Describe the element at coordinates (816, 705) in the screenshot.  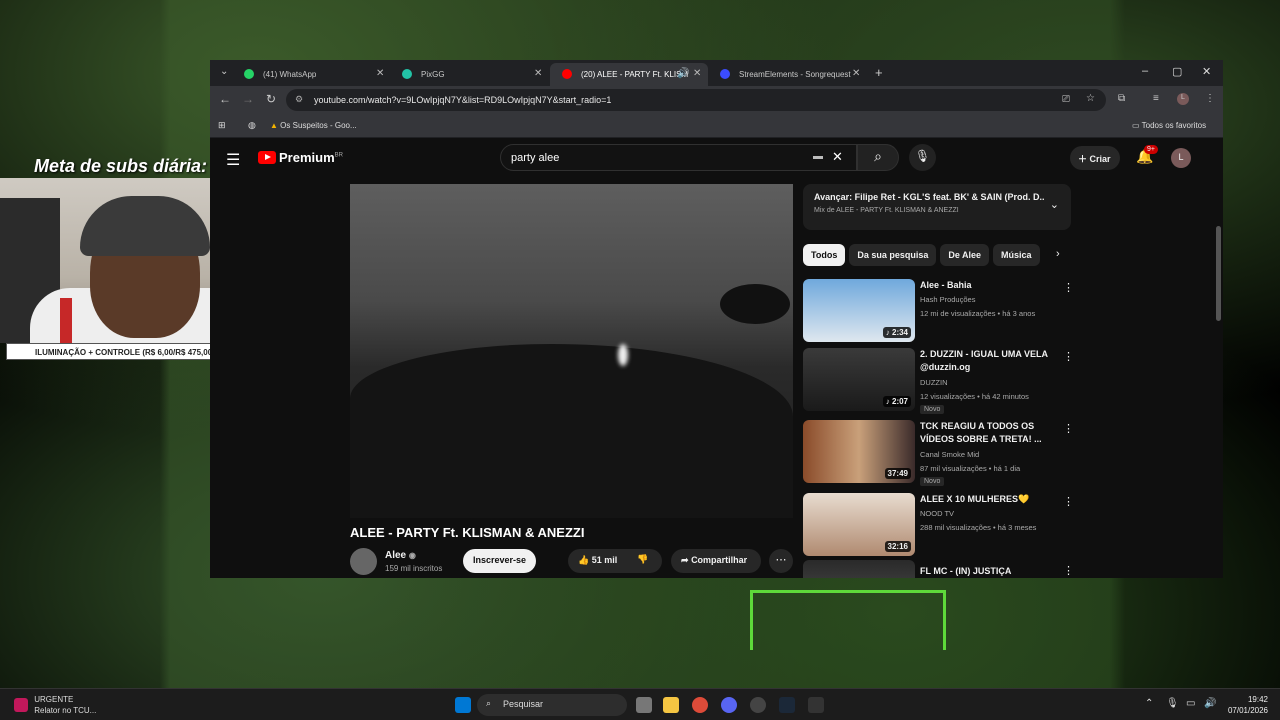
I see `app-icon` at that location.